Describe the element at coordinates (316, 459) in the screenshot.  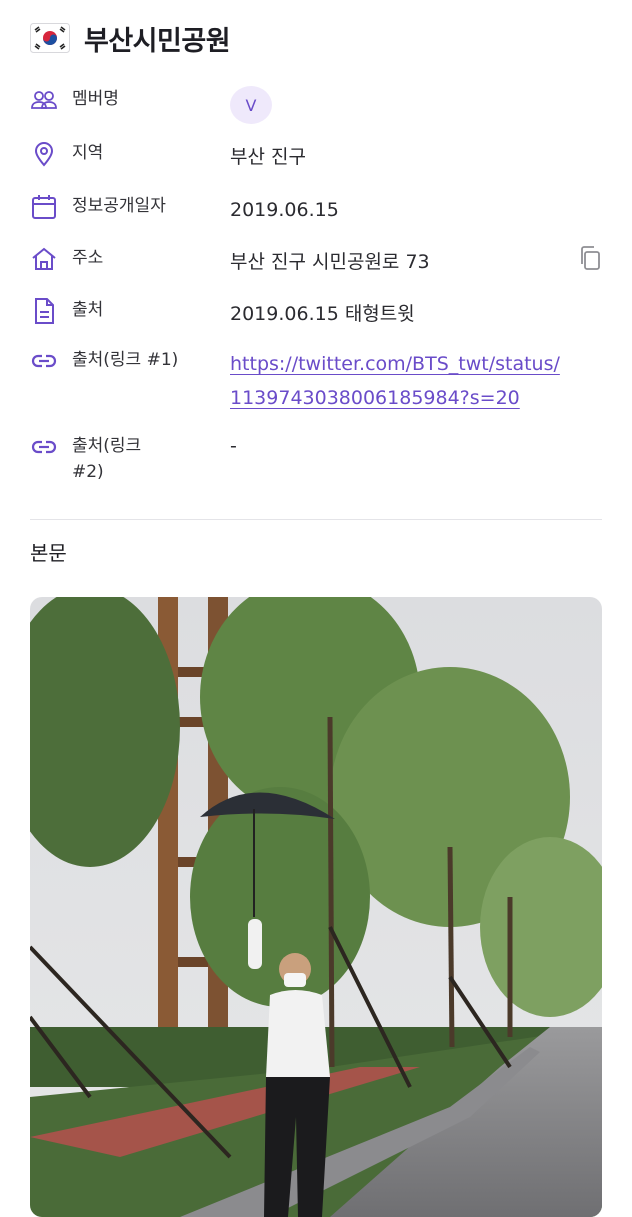
I see `field-link2: 출처(링크 #2) -` at that location.